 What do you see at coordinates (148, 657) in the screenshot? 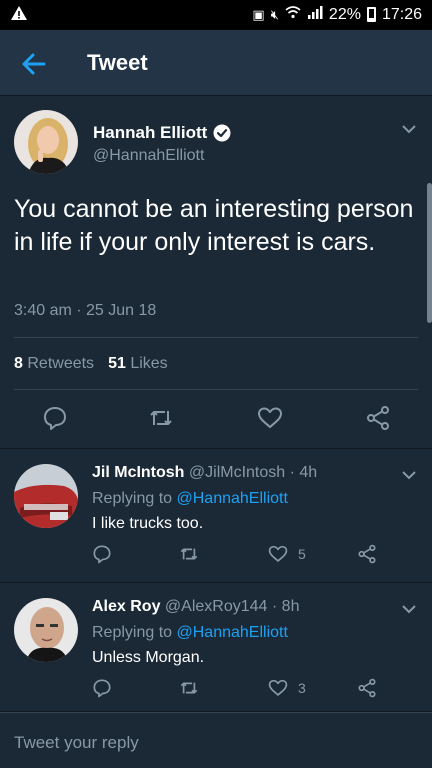
I see `reply-text: Unless Morgan.` at bounding box center [148, 657].